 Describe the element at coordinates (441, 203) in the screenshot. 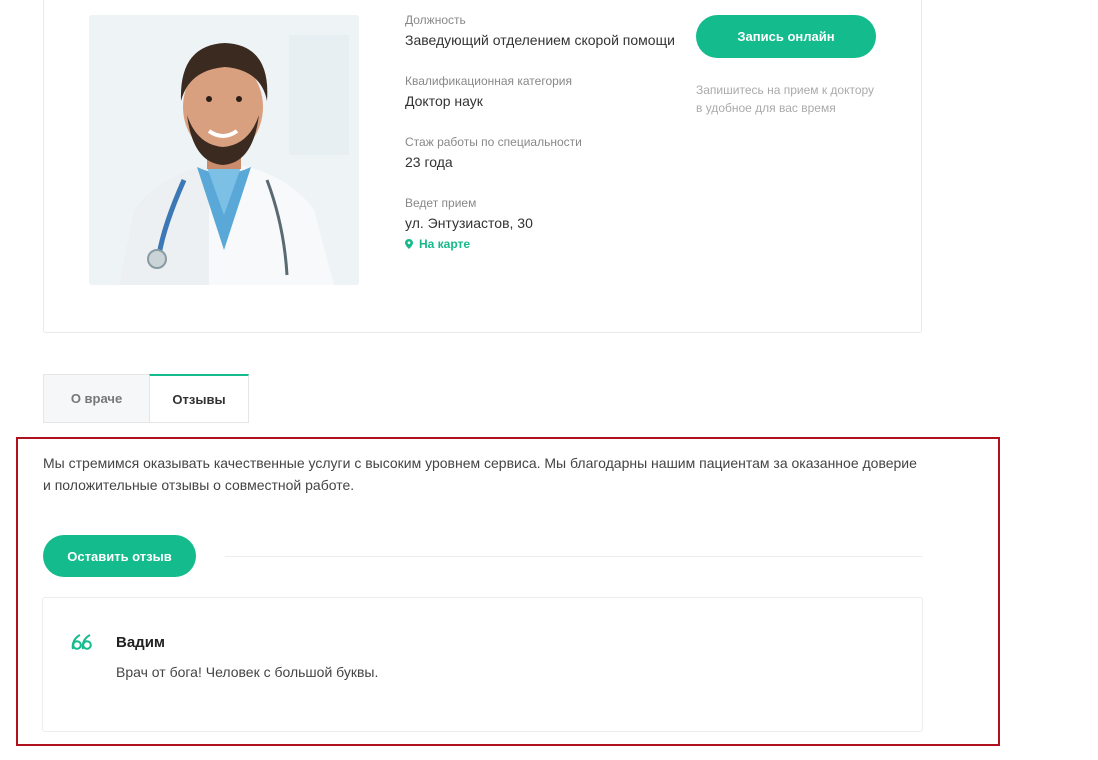

I see `address-label: Ведет прием` at that location.